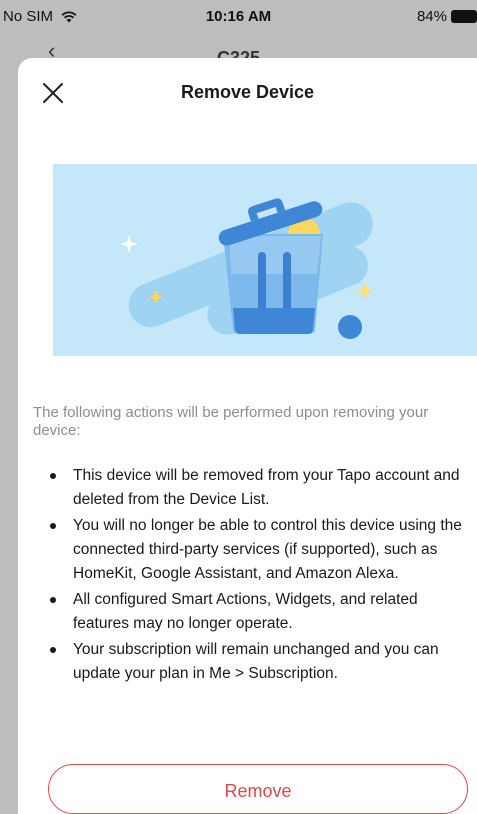 This screenshot has width=477, height=814. What do you see at coordinates (258, 789) in the screenshot?
I see `remove-button: Remove` at bounding box center [258, 789].